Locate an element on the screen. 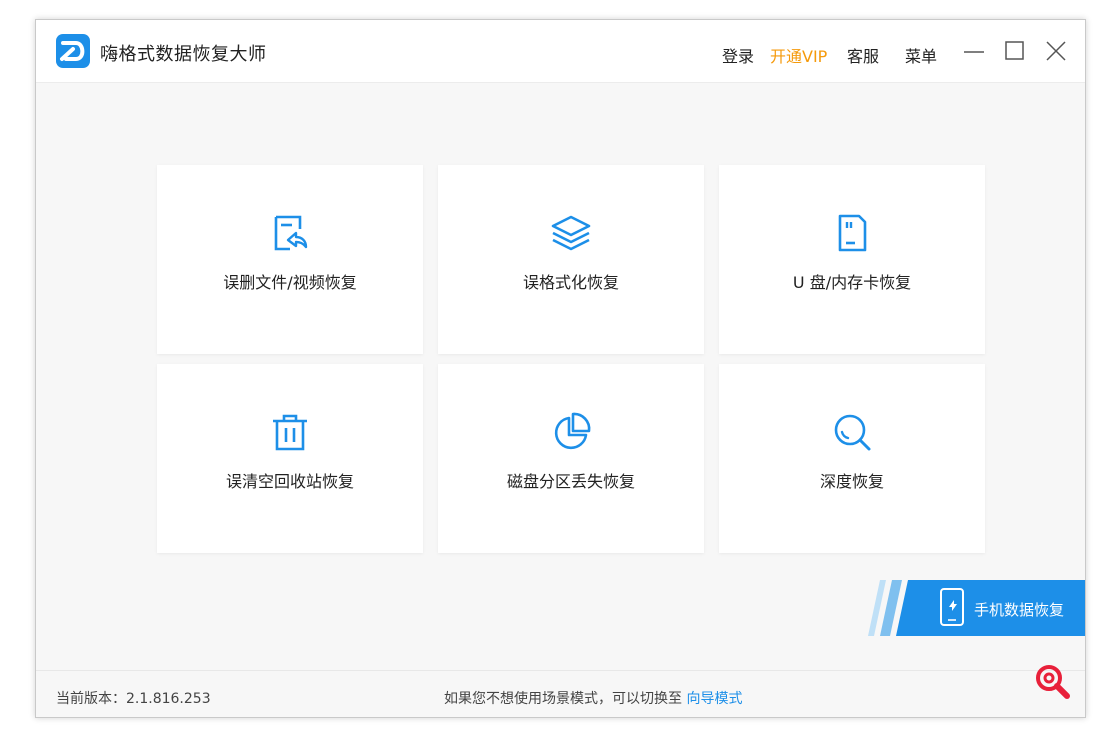 The height and width of the screenshot is (736, 1120). file-restore-icon is located at coordinates (291, 233).